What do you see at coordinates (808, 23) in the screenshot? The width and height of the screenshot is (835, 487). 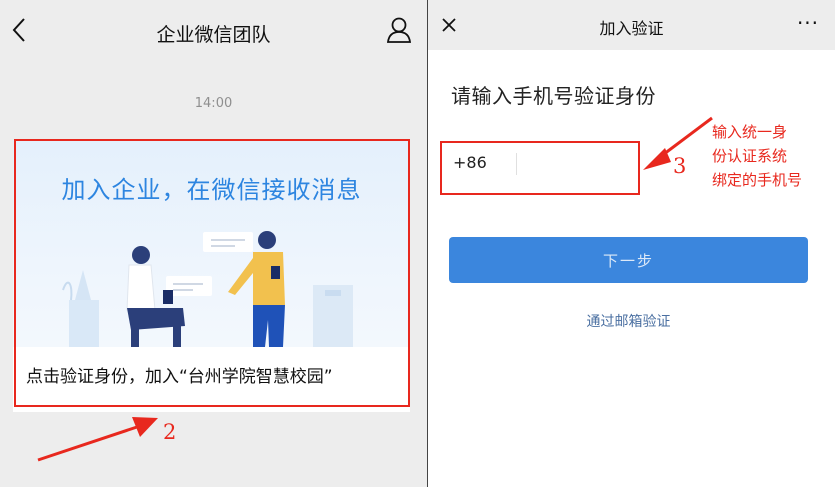 I see `more-menu-button: ···` at bounding box center [808, 23].